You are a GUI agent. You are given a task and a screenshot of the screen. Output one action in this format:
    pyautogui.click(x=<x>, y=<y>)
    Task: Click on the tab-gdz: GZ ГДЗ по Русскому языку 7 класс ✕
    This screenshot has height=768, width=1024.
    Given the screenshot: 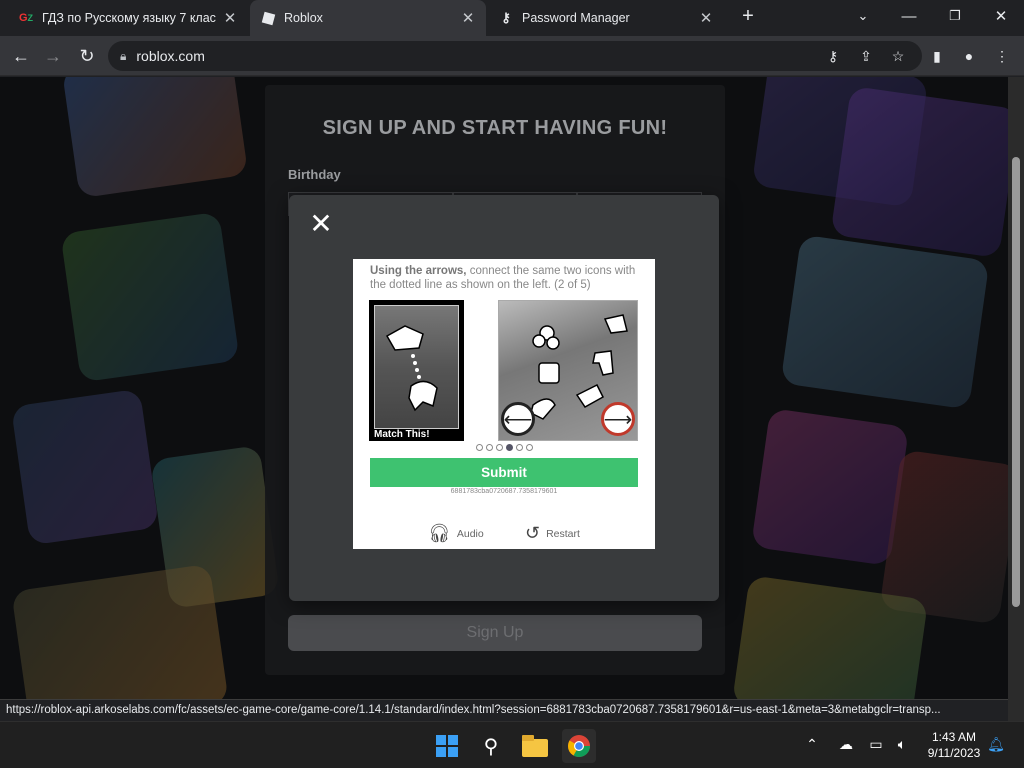 What is the action you would take?
    pyautogui.click(x=128, y=18)
    